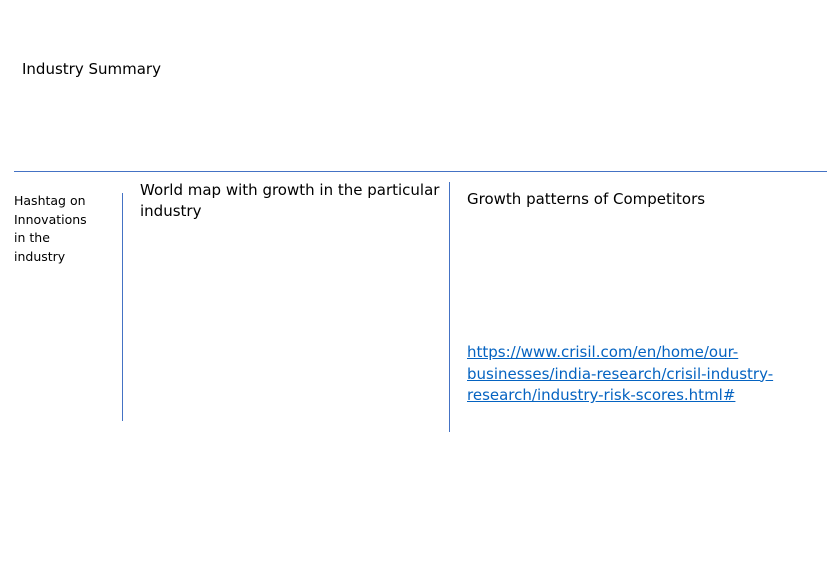 This screenshot has width=837, height=579. I want to click on sidebar-divider, so click(122, 307).